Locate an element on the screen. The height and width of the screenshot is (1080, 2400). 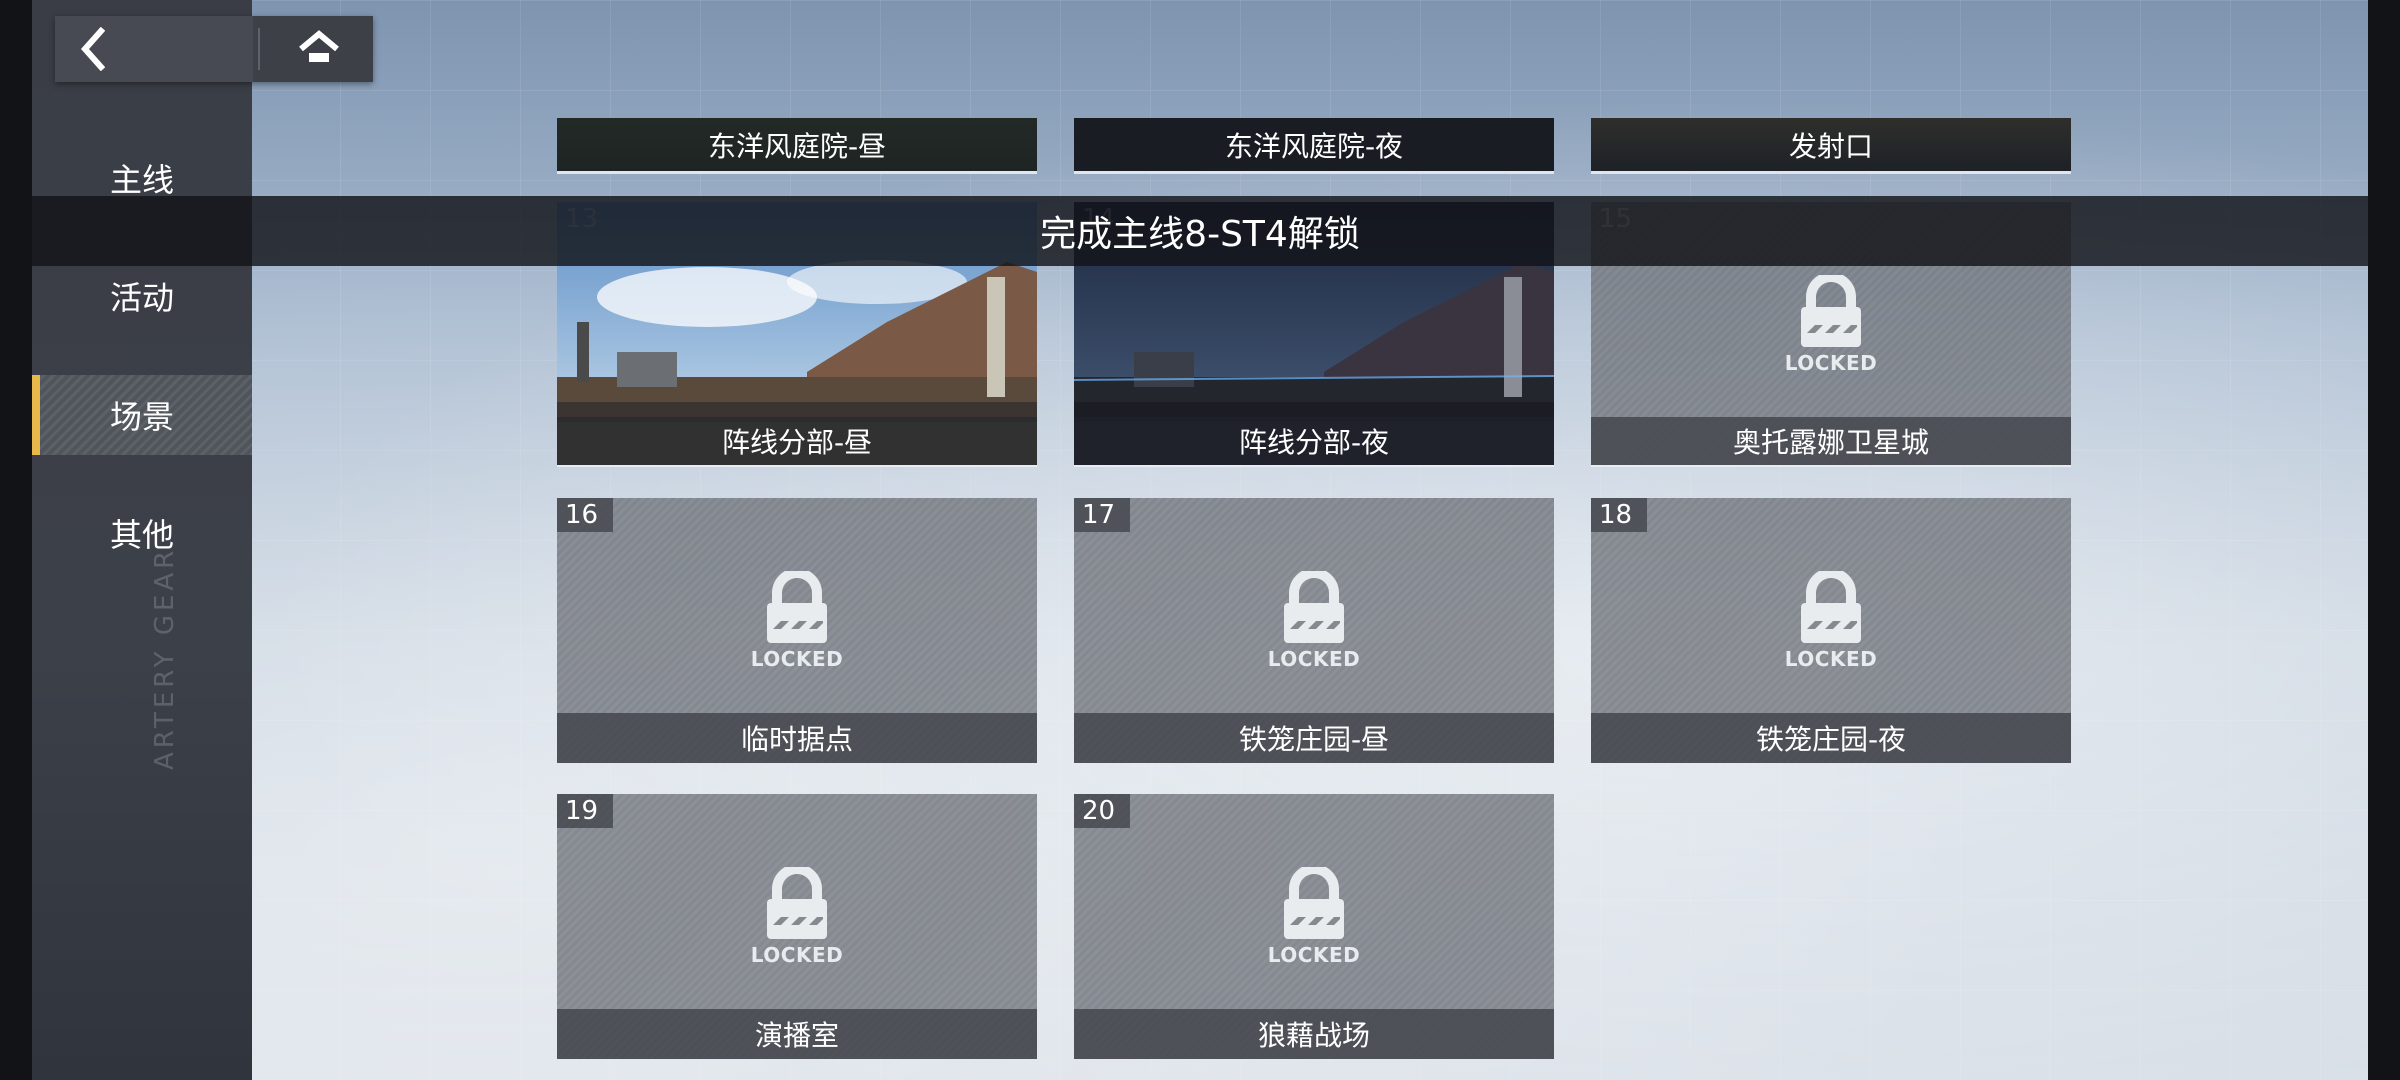
scene-card-19: 19 LOCKED 演播室 is located at coordinates (797, 926).